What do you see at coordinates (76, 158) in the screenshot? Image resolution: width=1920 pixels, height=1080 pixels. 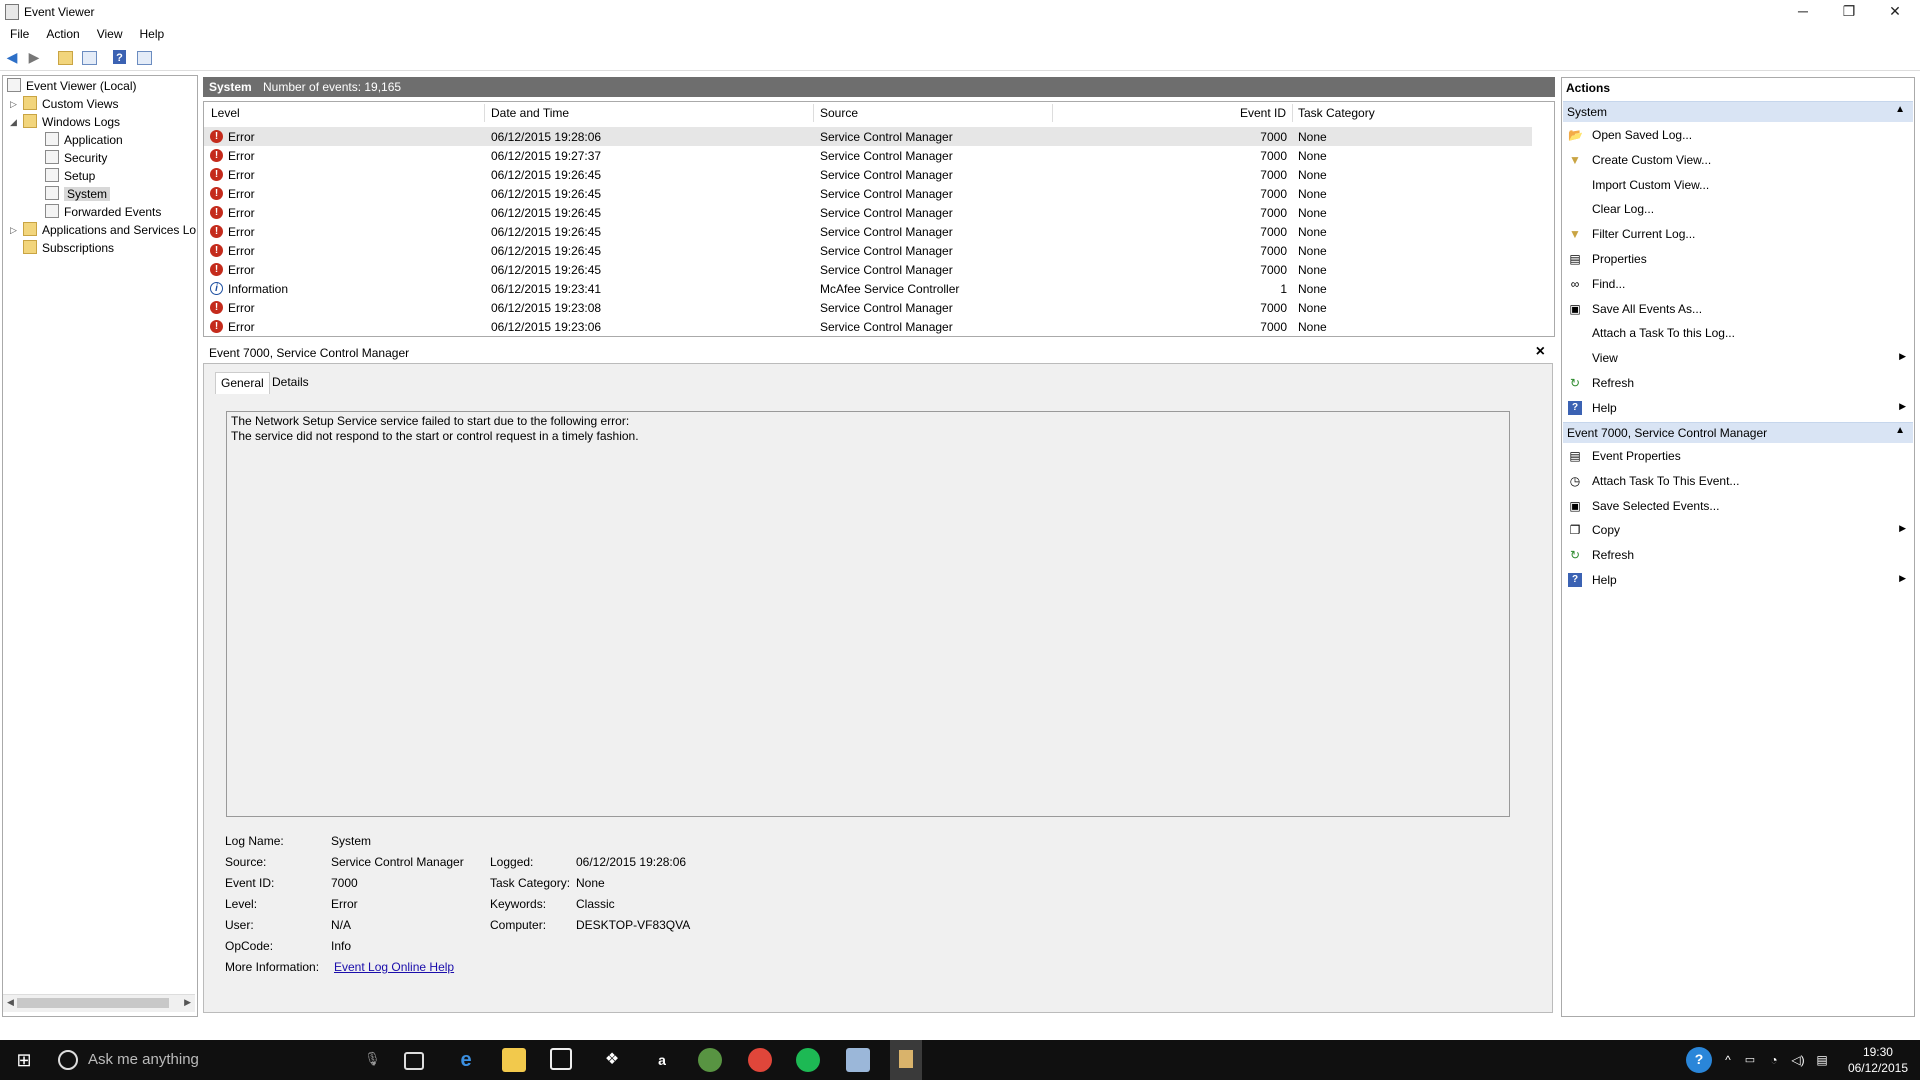 I see `tree-item-security: Security` at bounding box center [76, 158].